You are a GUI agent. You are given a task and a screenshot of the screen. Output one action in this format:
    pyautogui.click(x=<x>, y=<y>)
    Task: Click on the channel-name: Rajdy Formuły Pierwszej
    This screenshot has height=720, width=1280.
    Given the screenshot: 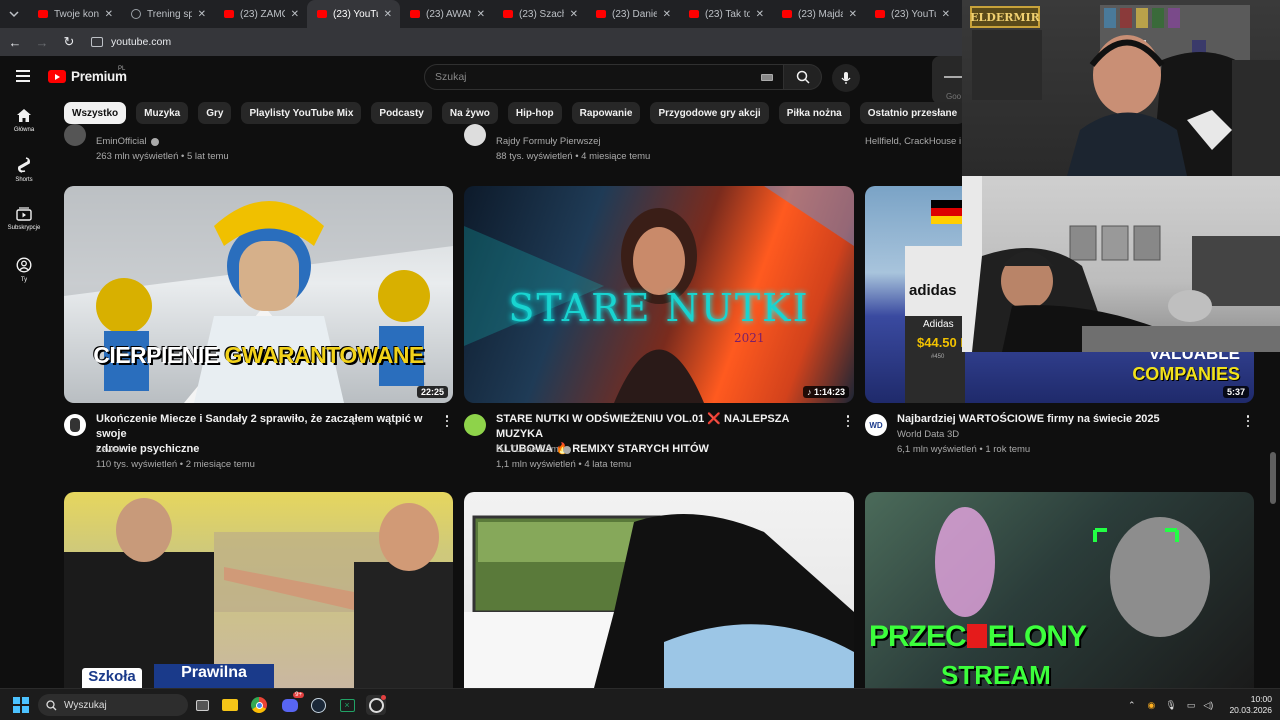 What is the action you would take?
    pyautogui.click(x=548, y=141)
    